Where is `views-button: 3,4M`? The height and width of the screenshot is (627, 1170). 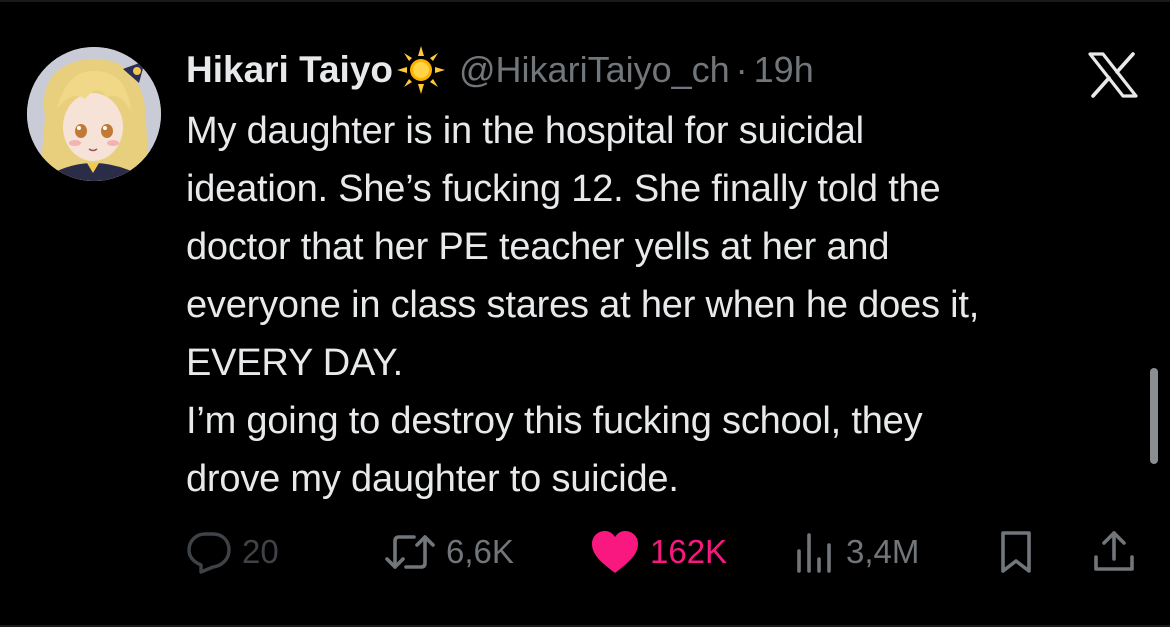 views-button: 3,4M is located at coordinates (856, 552).